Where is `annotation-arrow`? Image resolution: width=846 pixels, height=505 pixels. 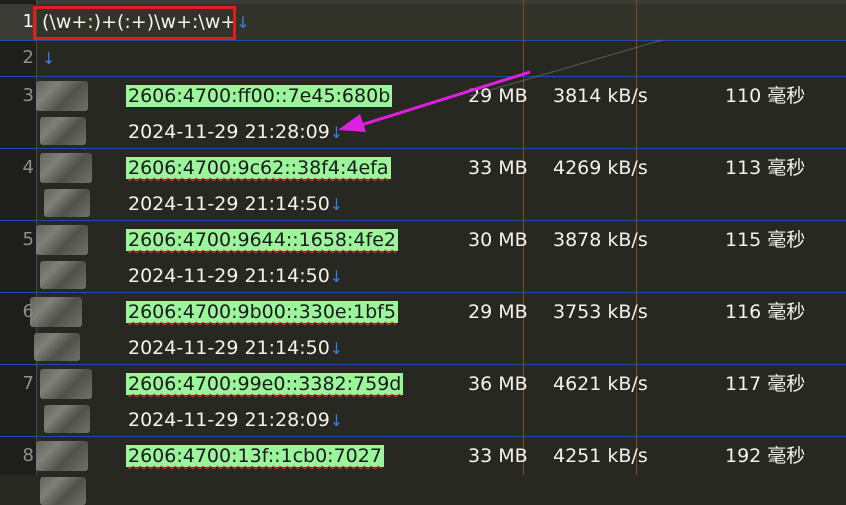 annotation-arrow is located at coordinates (500, 85).